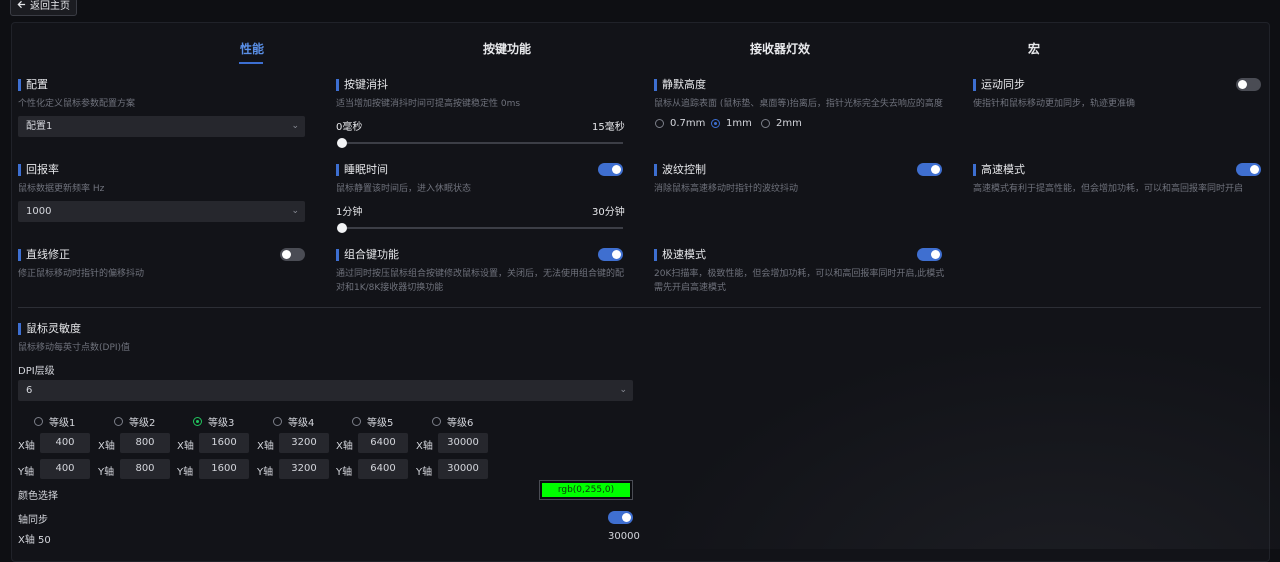 The height and width of the screenshot is (562, 1280). Describe the element at coordinates (61, 189) in the screenshot. I see `polling-desc: 鼠标数据更新频率 Hz` at that location.